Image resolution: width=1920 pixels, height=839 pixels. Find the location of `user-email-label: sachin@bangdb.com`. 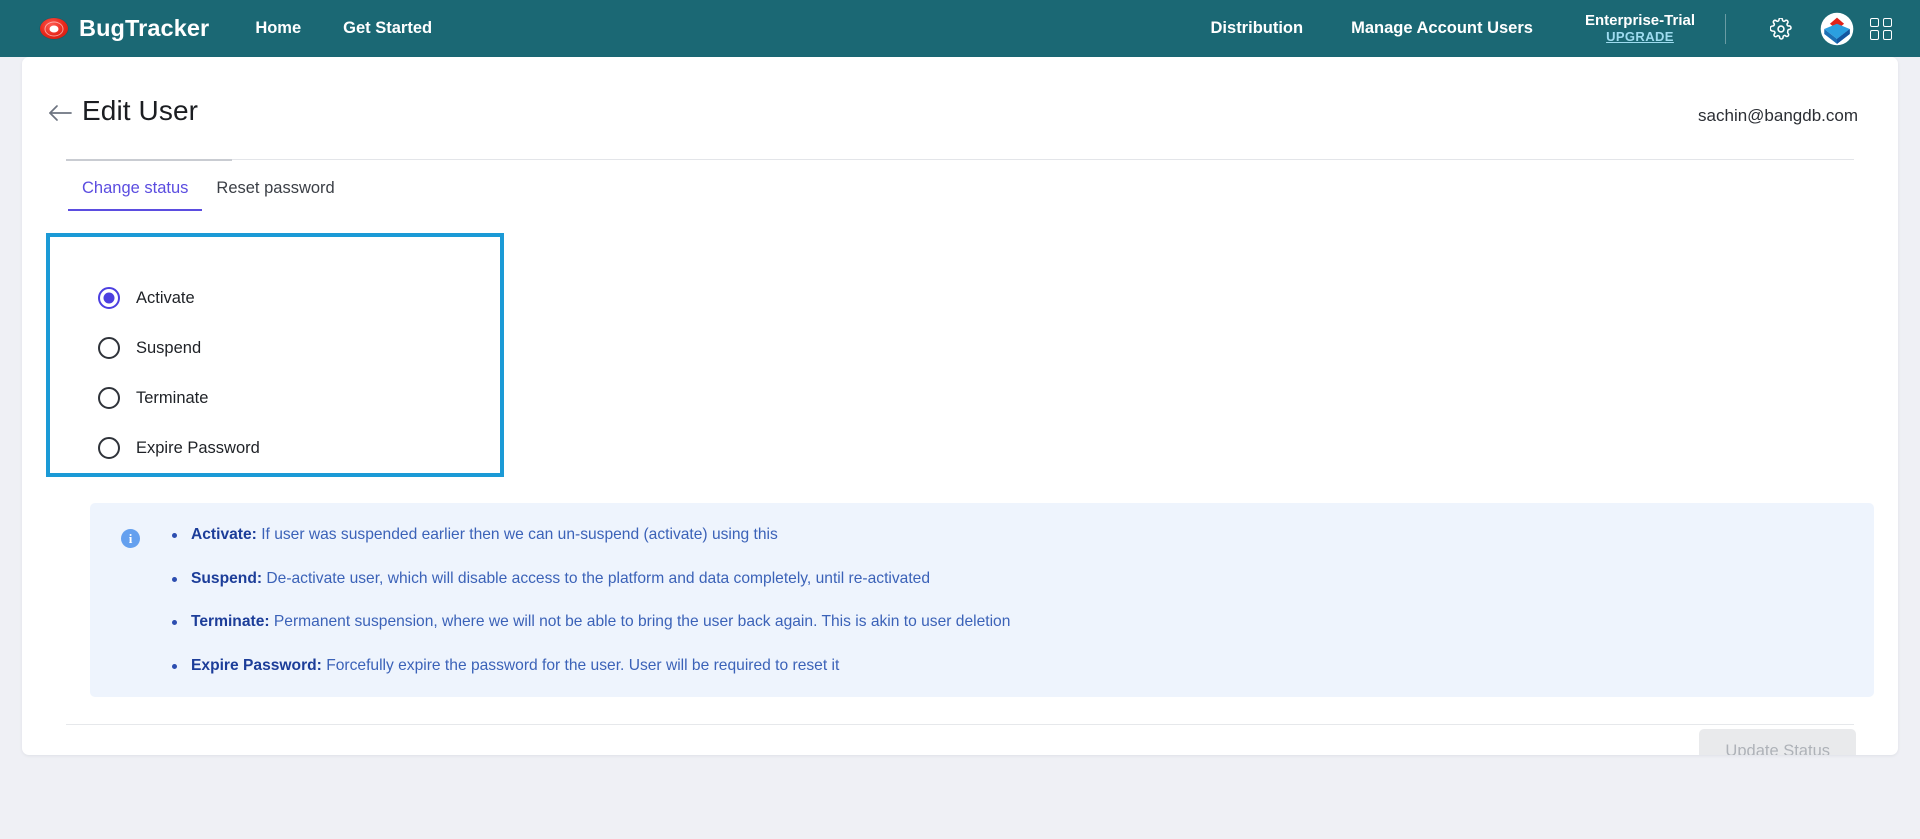

user-email-label: sachin@bangdb.com is located at coordinates (1778, 115).